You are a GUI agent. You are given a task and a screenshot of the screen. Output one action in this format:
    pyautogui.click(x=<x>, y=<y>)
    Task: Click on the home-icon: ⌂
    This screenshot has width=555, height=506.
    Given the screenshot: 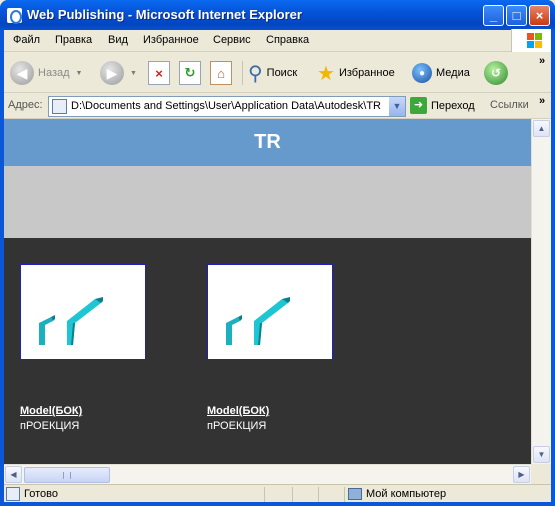 What is the action you would take?
    pyautogui.click(x=221, y=73)
    